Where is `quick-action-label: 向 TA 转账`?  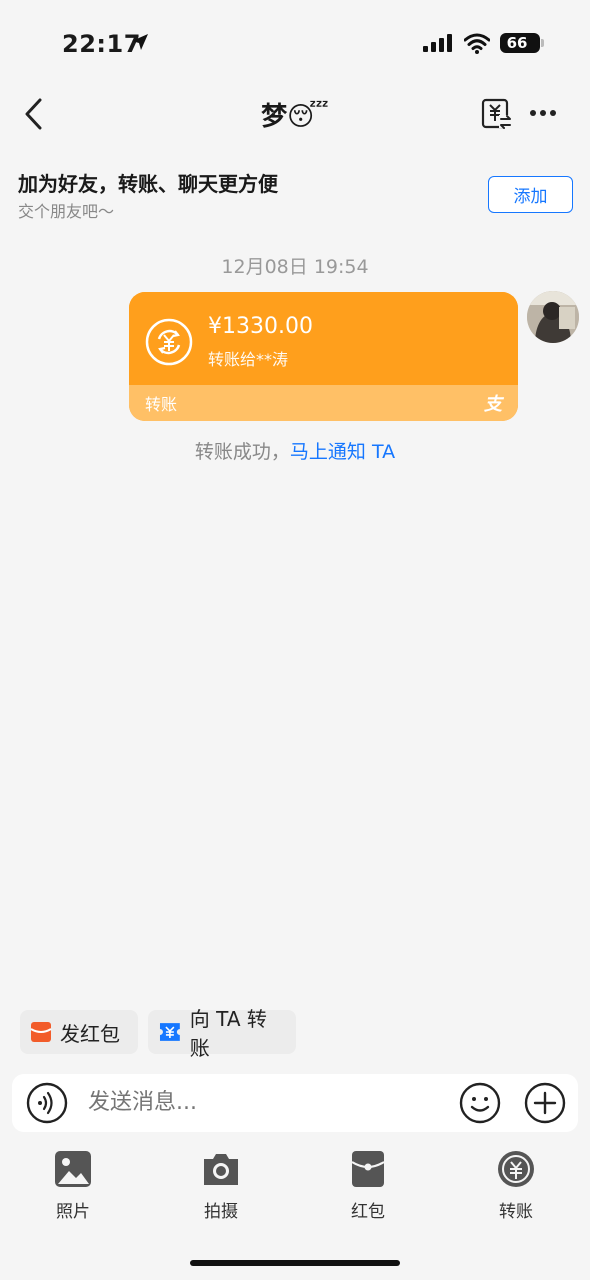 quick-action-label: 向 TA 转账 is located at coordinates (228, 1033).